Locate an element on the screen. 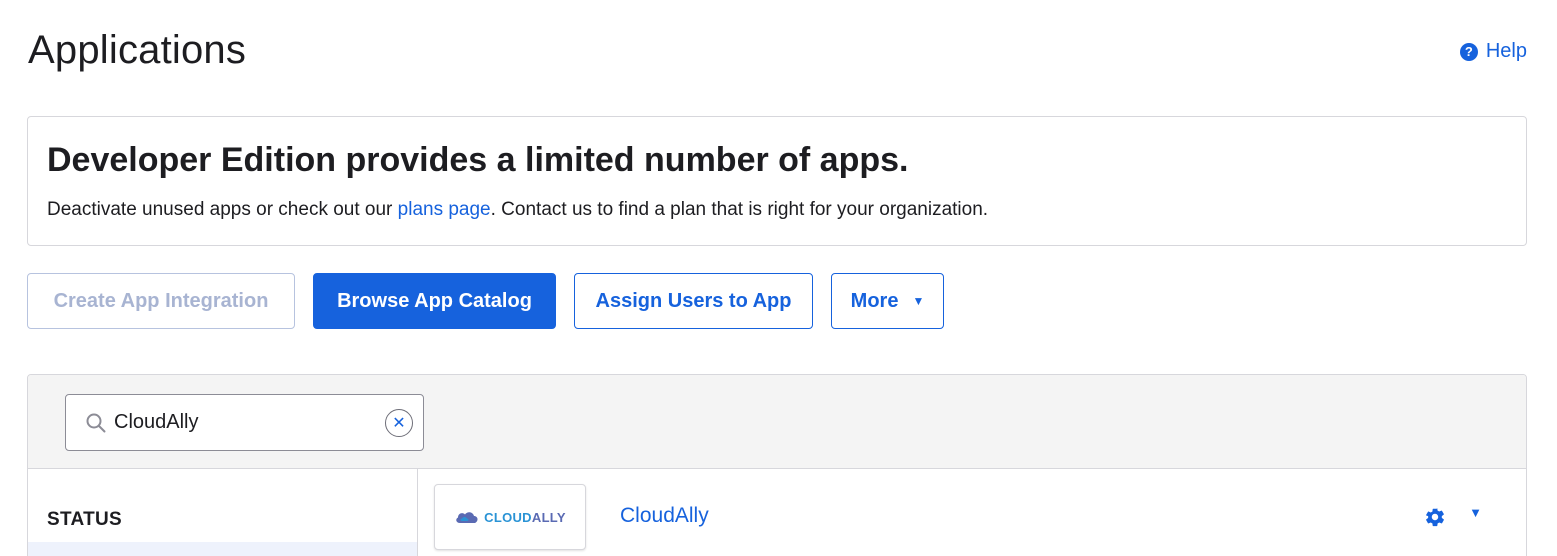 The image size is (1557, 556). more-label: More is located at coordinates (874, 300).